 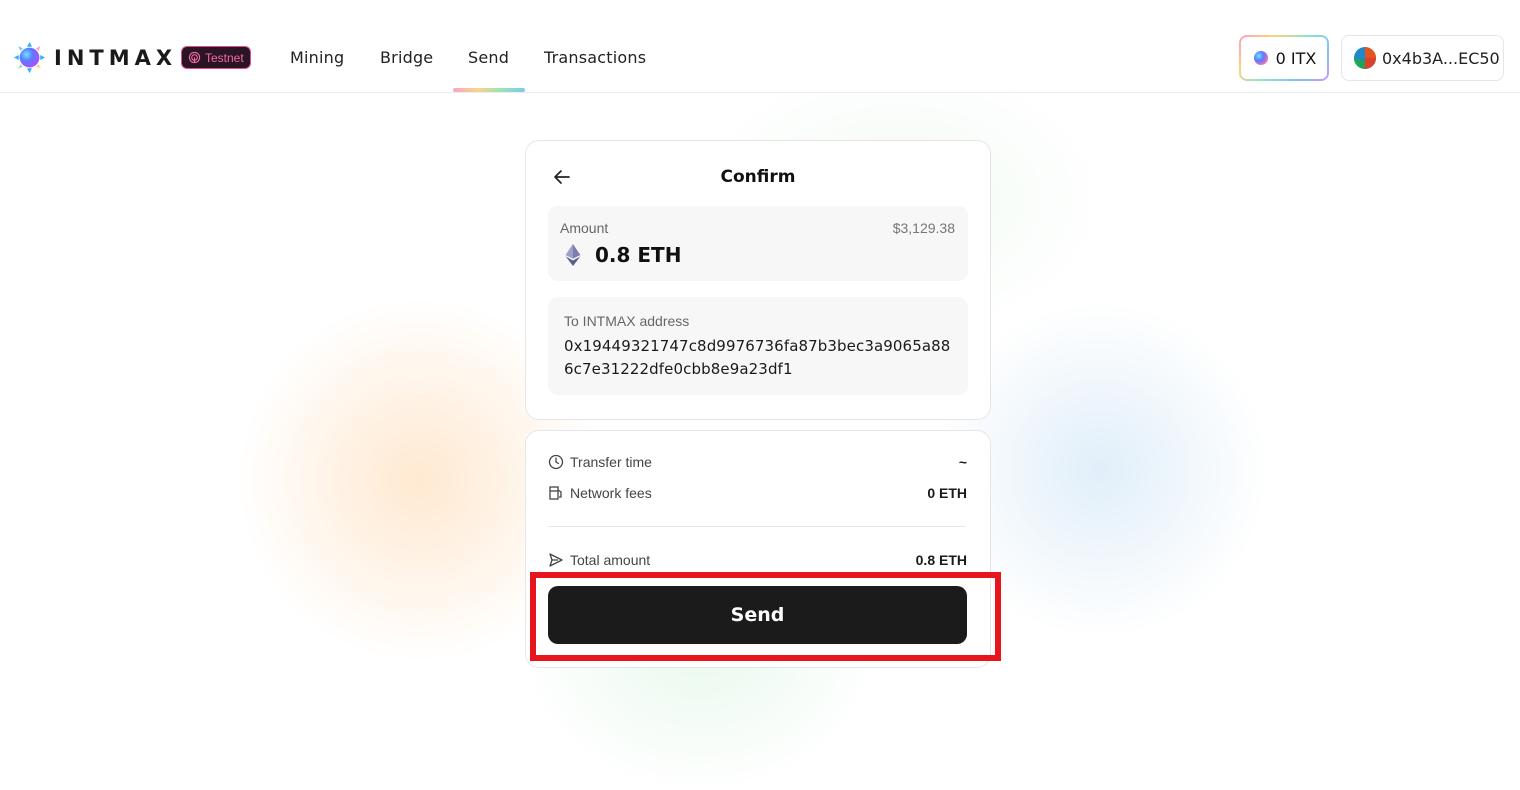 What do you see at coordinates (962, 462) in the screenshot?
I see `transfer-time-value: ~` at bounding box center [962, 462].